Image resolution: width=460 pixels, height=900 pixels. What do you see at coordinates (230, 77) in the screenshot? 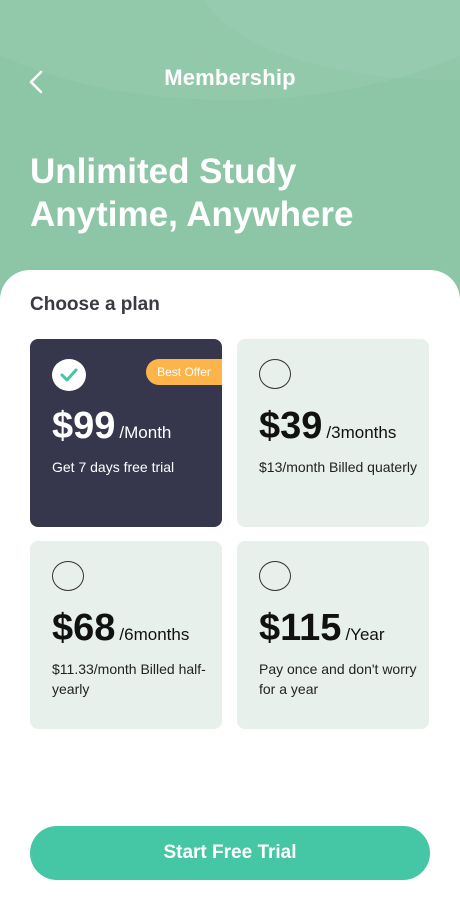
I see `page-title: Membership` at bounding box center [230, 77].